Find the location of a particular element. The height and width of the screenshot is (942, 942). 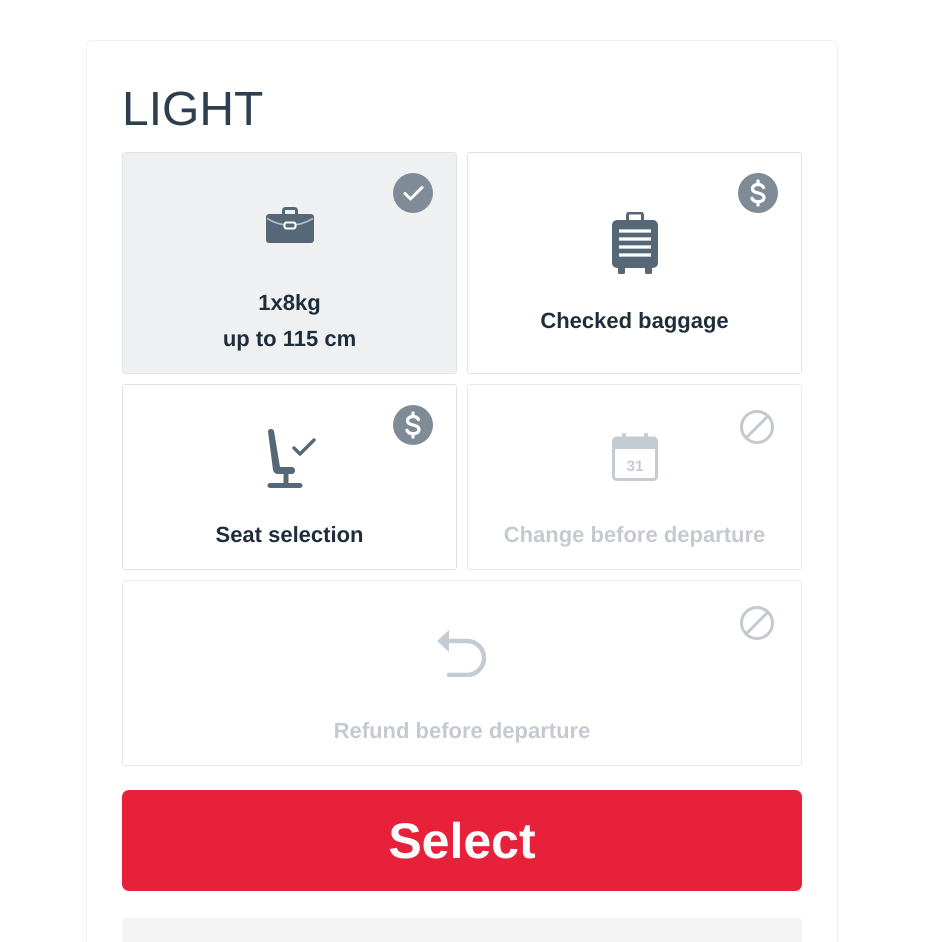

briefcase-icon is located at coordinates (290, 225).